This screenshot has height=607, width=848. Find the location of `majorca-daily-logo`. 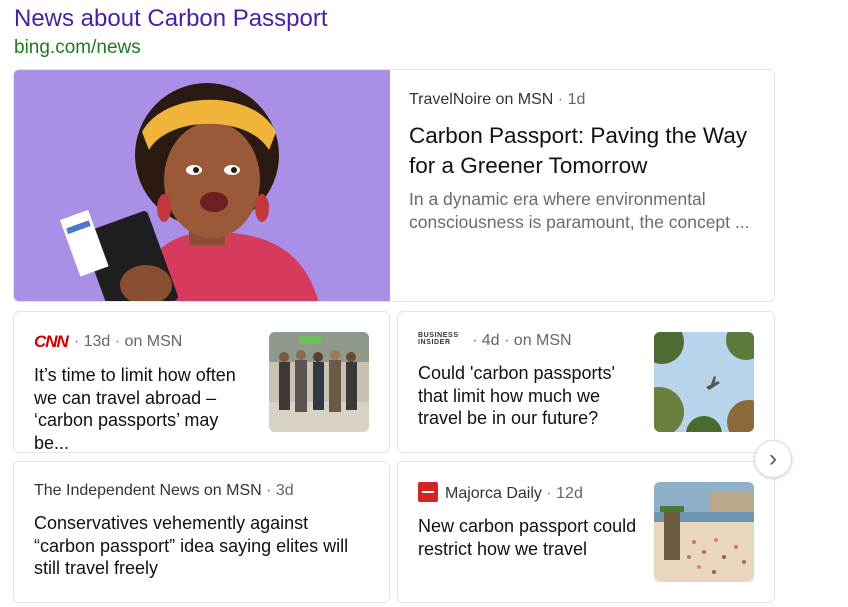

majorca-daily-logo is located at coordinates (428, 492).